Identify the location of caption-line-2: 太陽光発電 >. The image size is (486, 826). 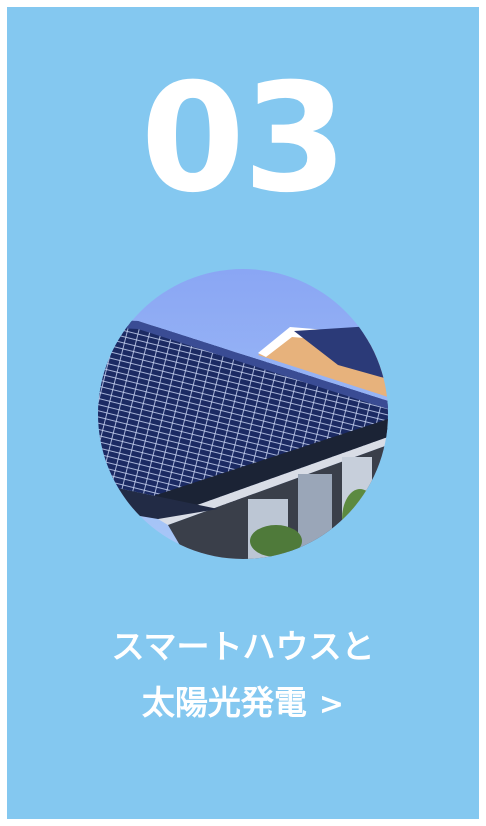
(243, 704).